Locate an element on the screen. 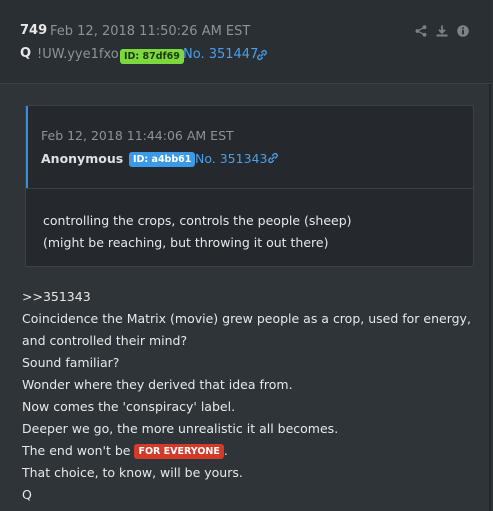  quote-divider is located at coordinates (249, 188).